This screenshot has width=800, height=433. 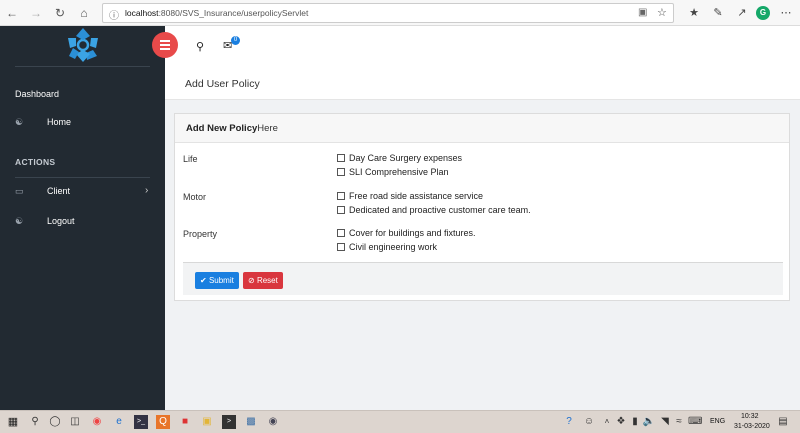 I want to click on windows-start-icon: ▦, so click(x=13, y=422).